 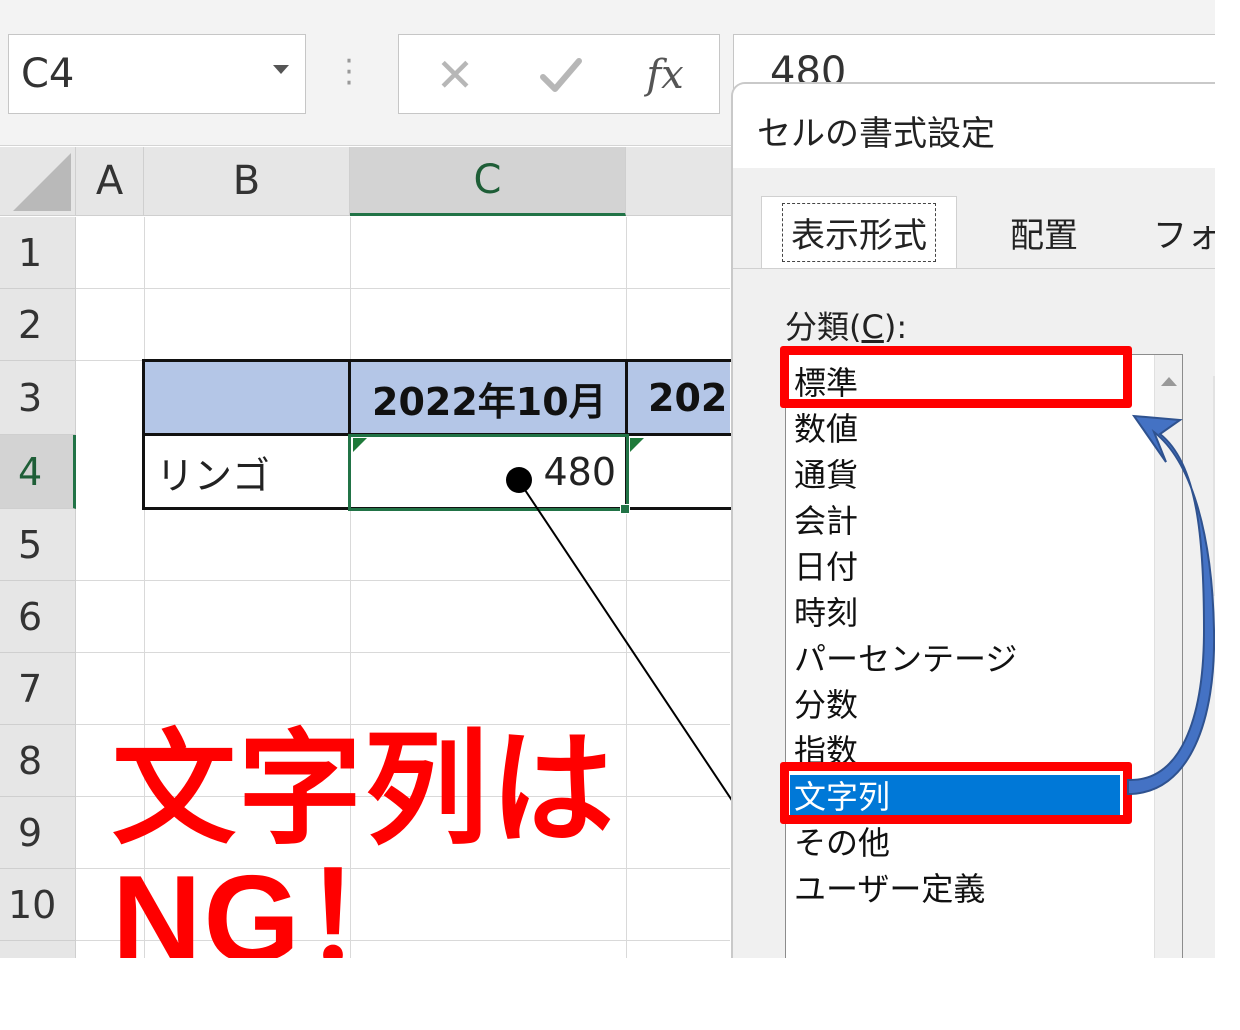 I want to click on column-header-d, so click(x=681, y=181).